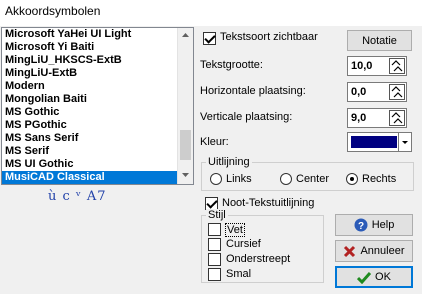 The height and width of the screenshot is (294, 422). I want to click on font-list-item: Modern, so click(90, 86).